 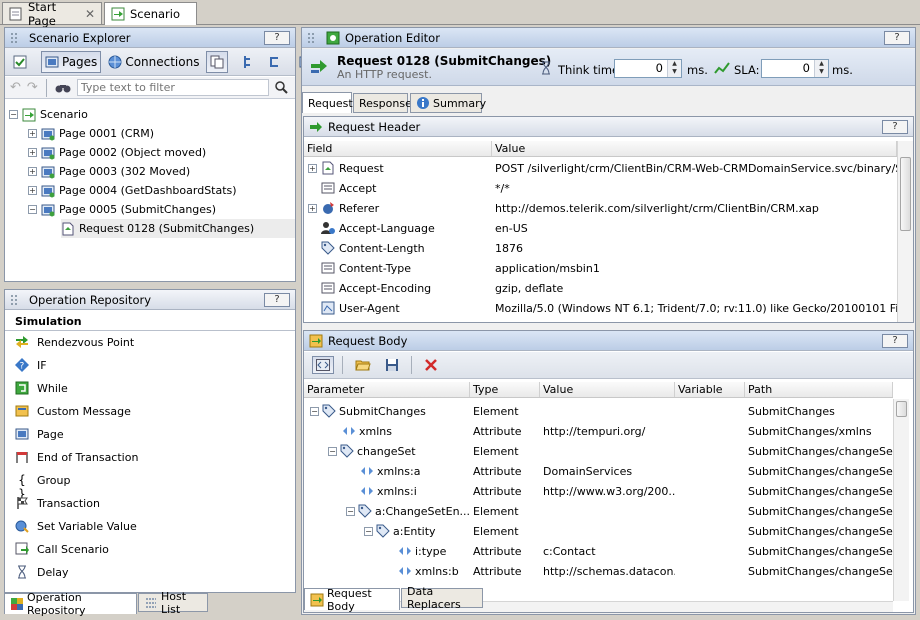 What do you see at coordinates (431, 365) in the screenshot?
I see `delete-button` at bounding box center [431, 365].